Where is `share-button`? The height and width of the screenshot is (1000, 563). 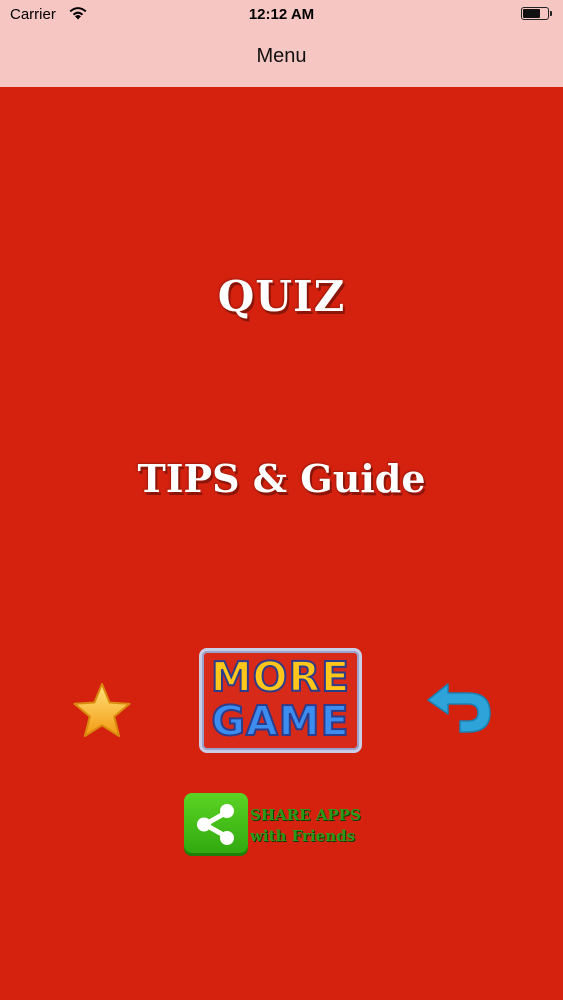
share-button is located at coordinates (216, 824).